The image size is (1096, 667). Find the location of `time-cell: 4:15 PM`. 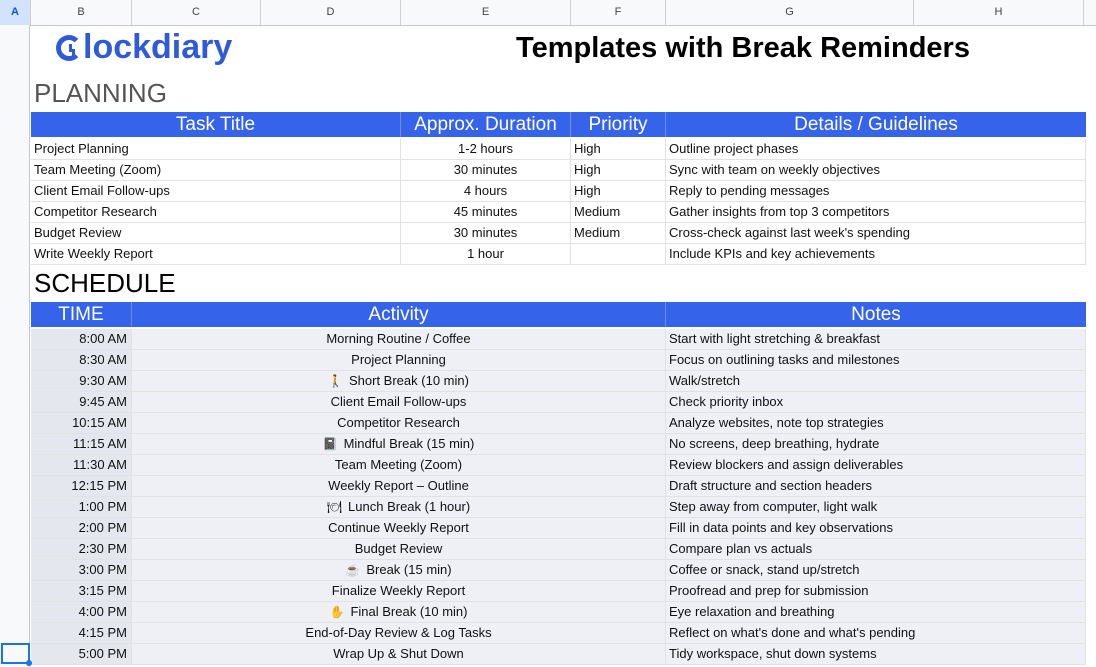

time-cell: 4:15 PM is located at coordinates (81, 633).